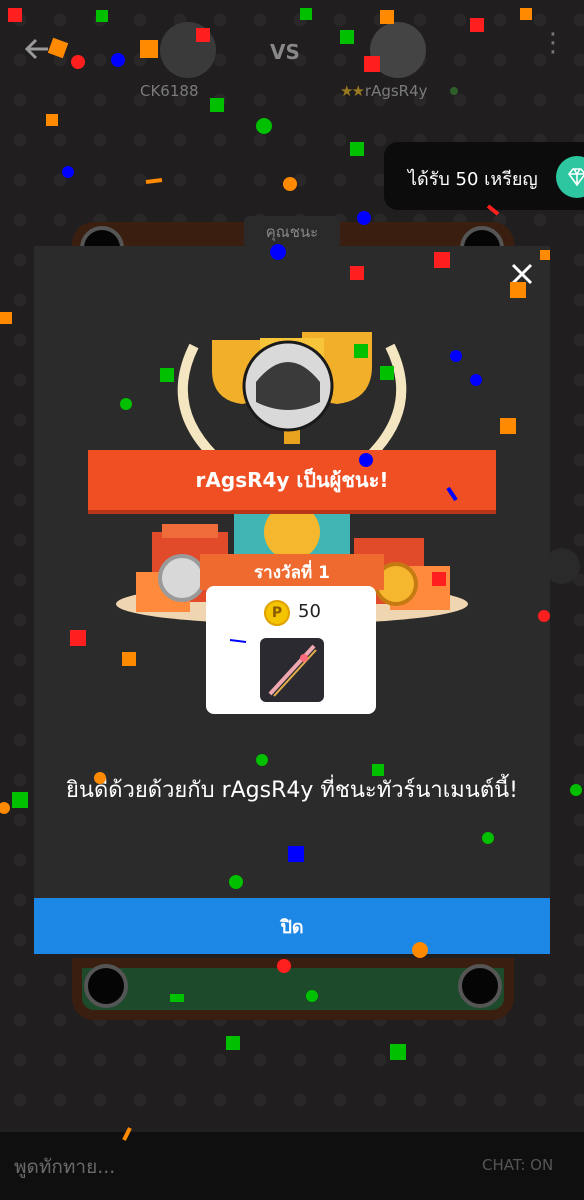 Image resolution: width=584 pixels, height=1200 pixels. I want to click on player1-avatar, so click(188, 50).